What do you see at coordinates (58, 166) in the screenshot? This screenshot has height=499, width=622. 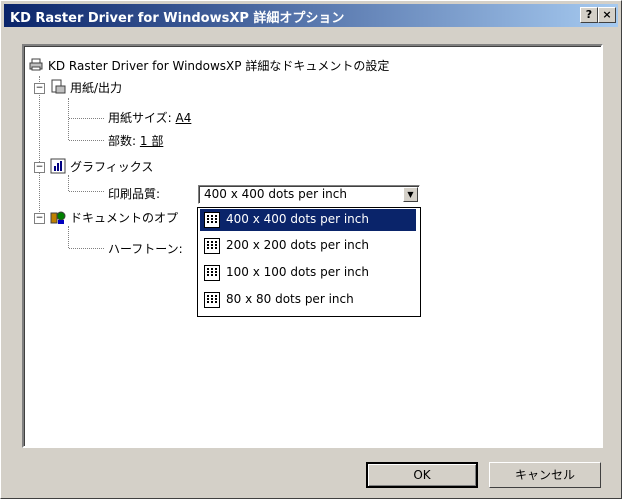 I see `graphics-chart-icon` at bounding box center [58, 166].